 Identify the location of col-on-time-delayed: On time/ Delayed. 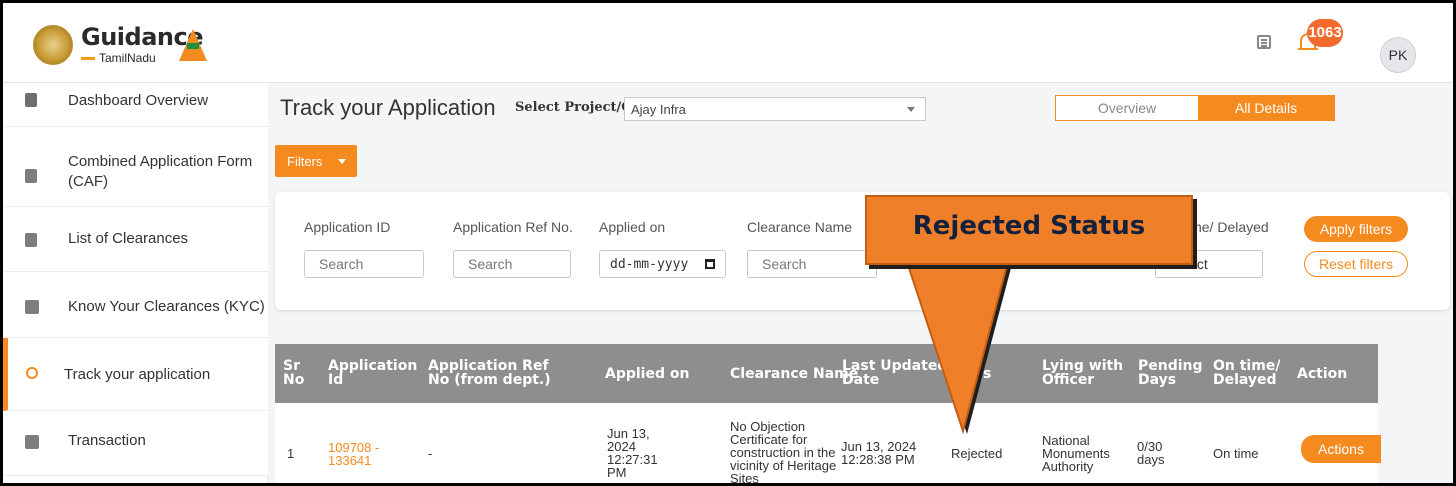
(1246, 373).